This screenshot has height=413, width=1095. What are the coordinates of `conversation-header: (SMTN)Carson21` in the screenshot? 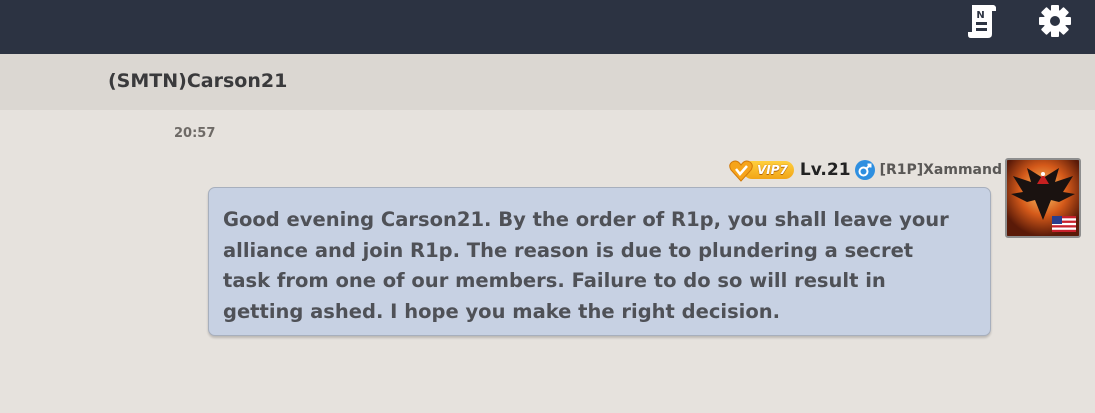 It's located at (547, 82).